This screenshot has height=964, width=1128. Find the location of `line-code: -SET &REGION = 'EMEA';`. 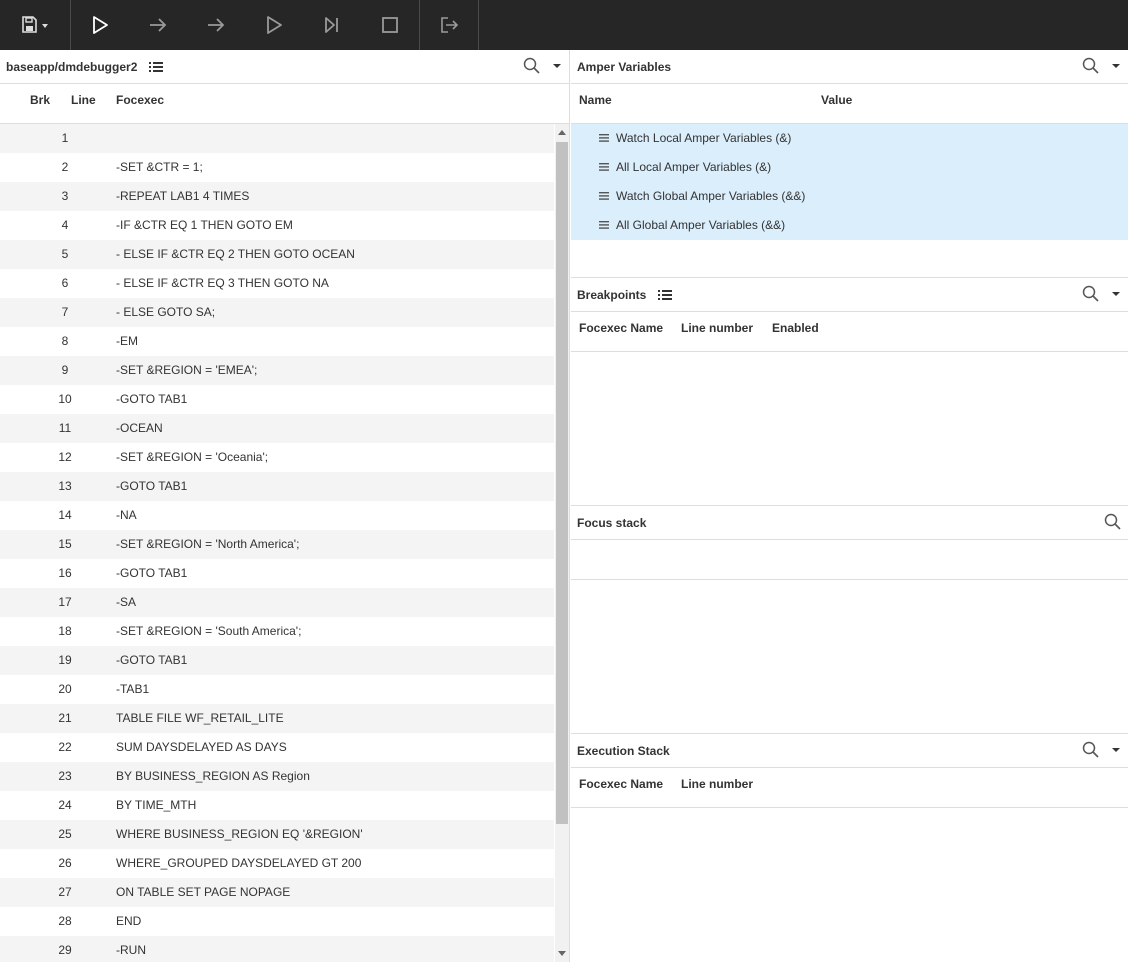

line-code: -SET &REGION = 'EMEA'; is located at coordinates (187, 370).